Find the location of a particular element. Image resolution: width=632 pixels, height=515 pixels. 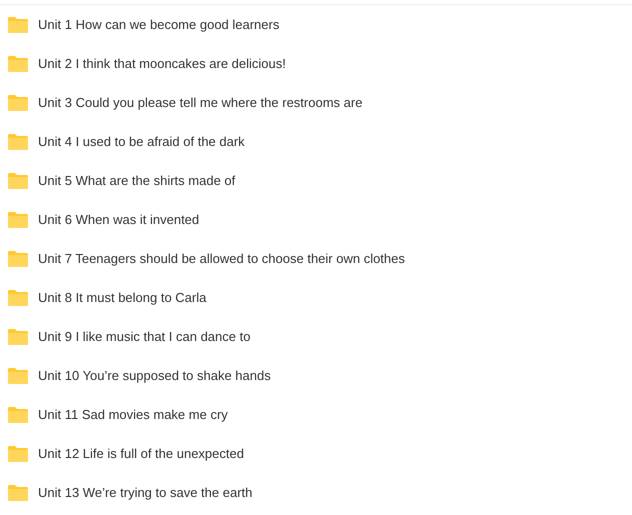

folder-name: Unit 6 When was it invented is located at coordinates (119, 220).